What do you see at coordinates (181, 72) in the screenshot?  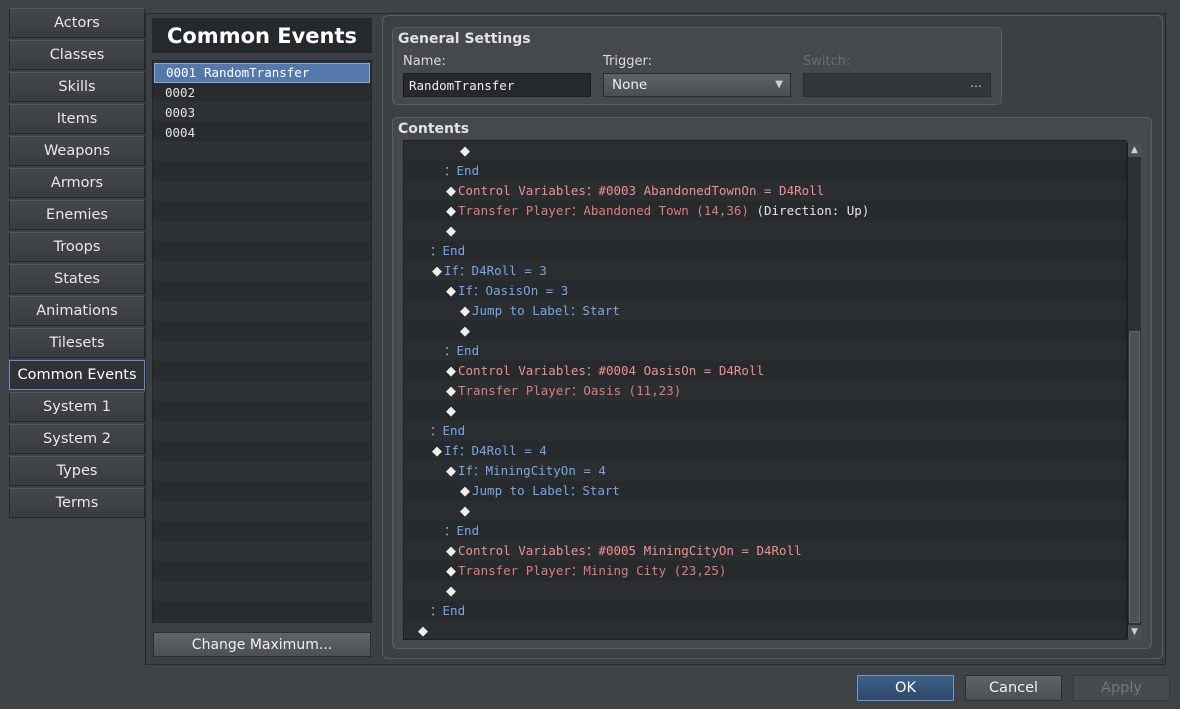 I see `event-id: 0001` at bounding box center [181, 72].